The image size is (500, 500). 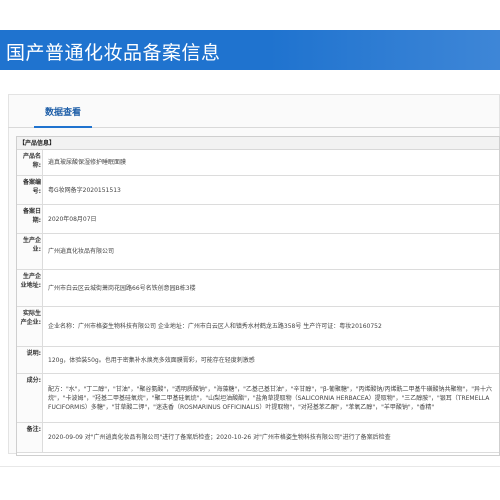 What do you see at coordinates (84, 190) in the screenshot?
I see `field-value: 粤G妆网备字2020151513` at bounding box center [84, 190].